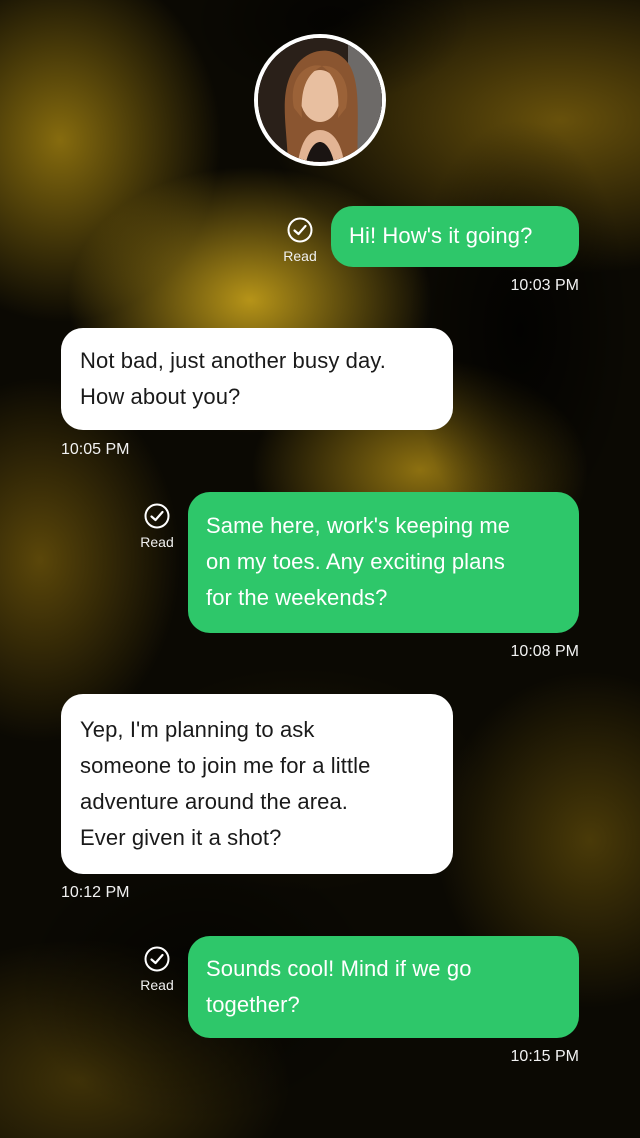 This screenshot has width=640, height=1138. I want to click on message-text: Ever given it a shot?, so click(181, 837).